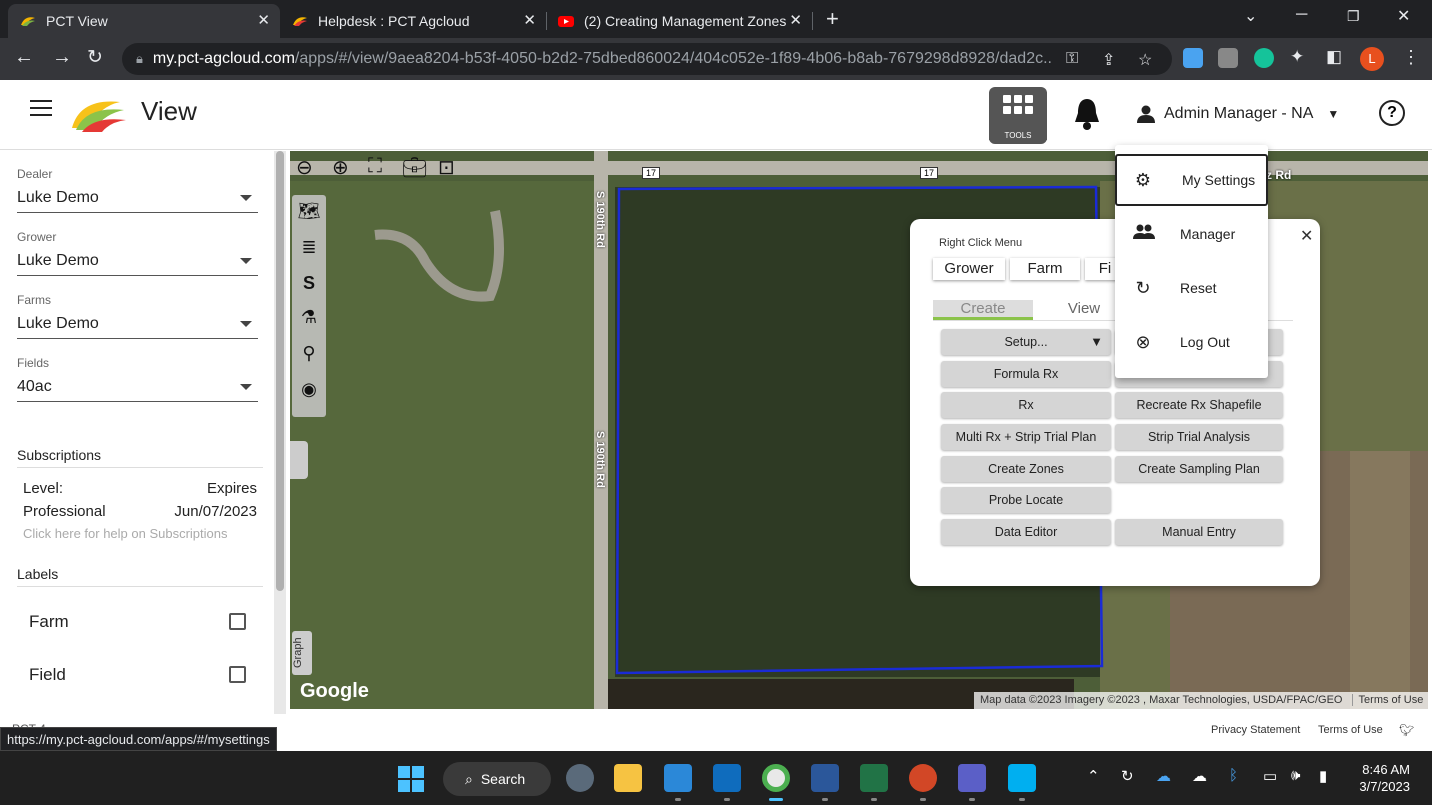  I want to click on log-out-item: ⊗ Log Out, so click(1191, 342).